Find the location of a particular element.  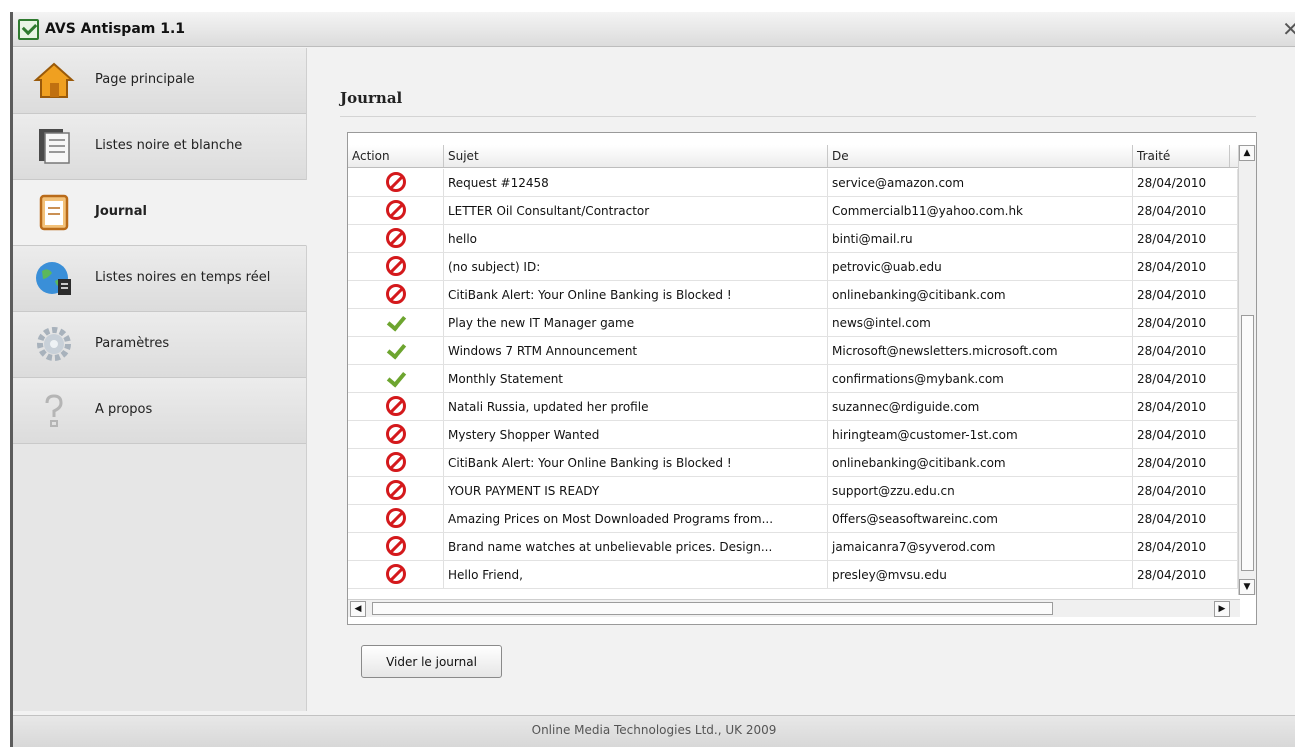

subject-cell: Windows 7 RTM Announcement is located at coordinates (636, 350).